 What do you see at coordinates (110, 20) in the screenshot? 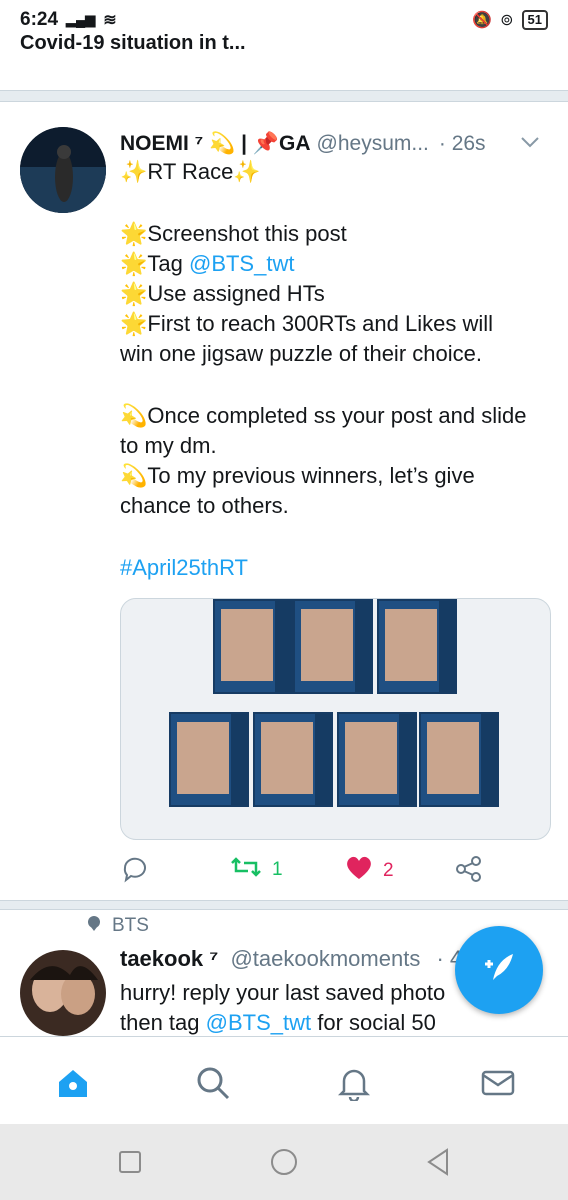
I see `wifi-icon: ≋` at bounding box center [110, 20].